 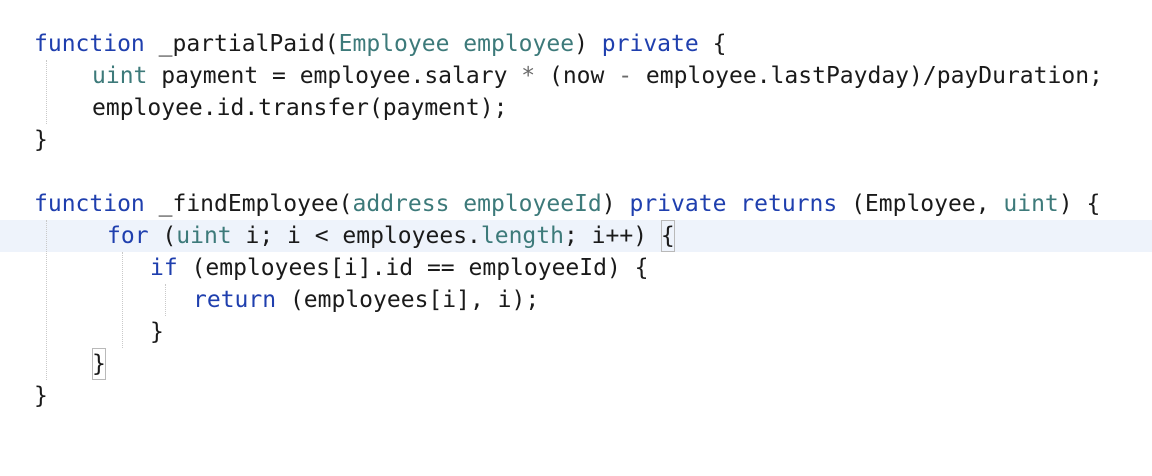 I want to click on matched-brace-close: }, so click(x=99, y=364).